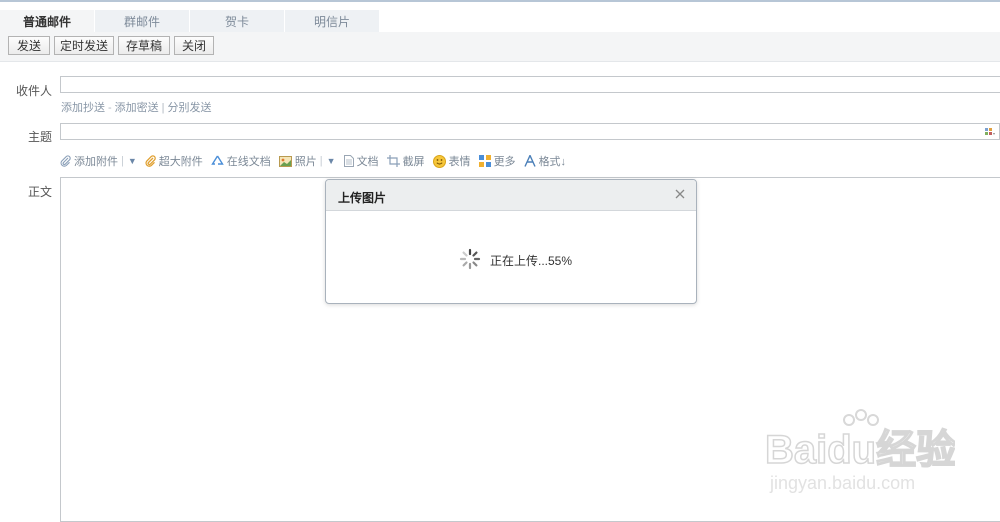 The height and width of the screenshot is (522, 1000). Describe the element at coordinates (459, 162) in the screenshot. I see `emoji-label: 表情` at that location.